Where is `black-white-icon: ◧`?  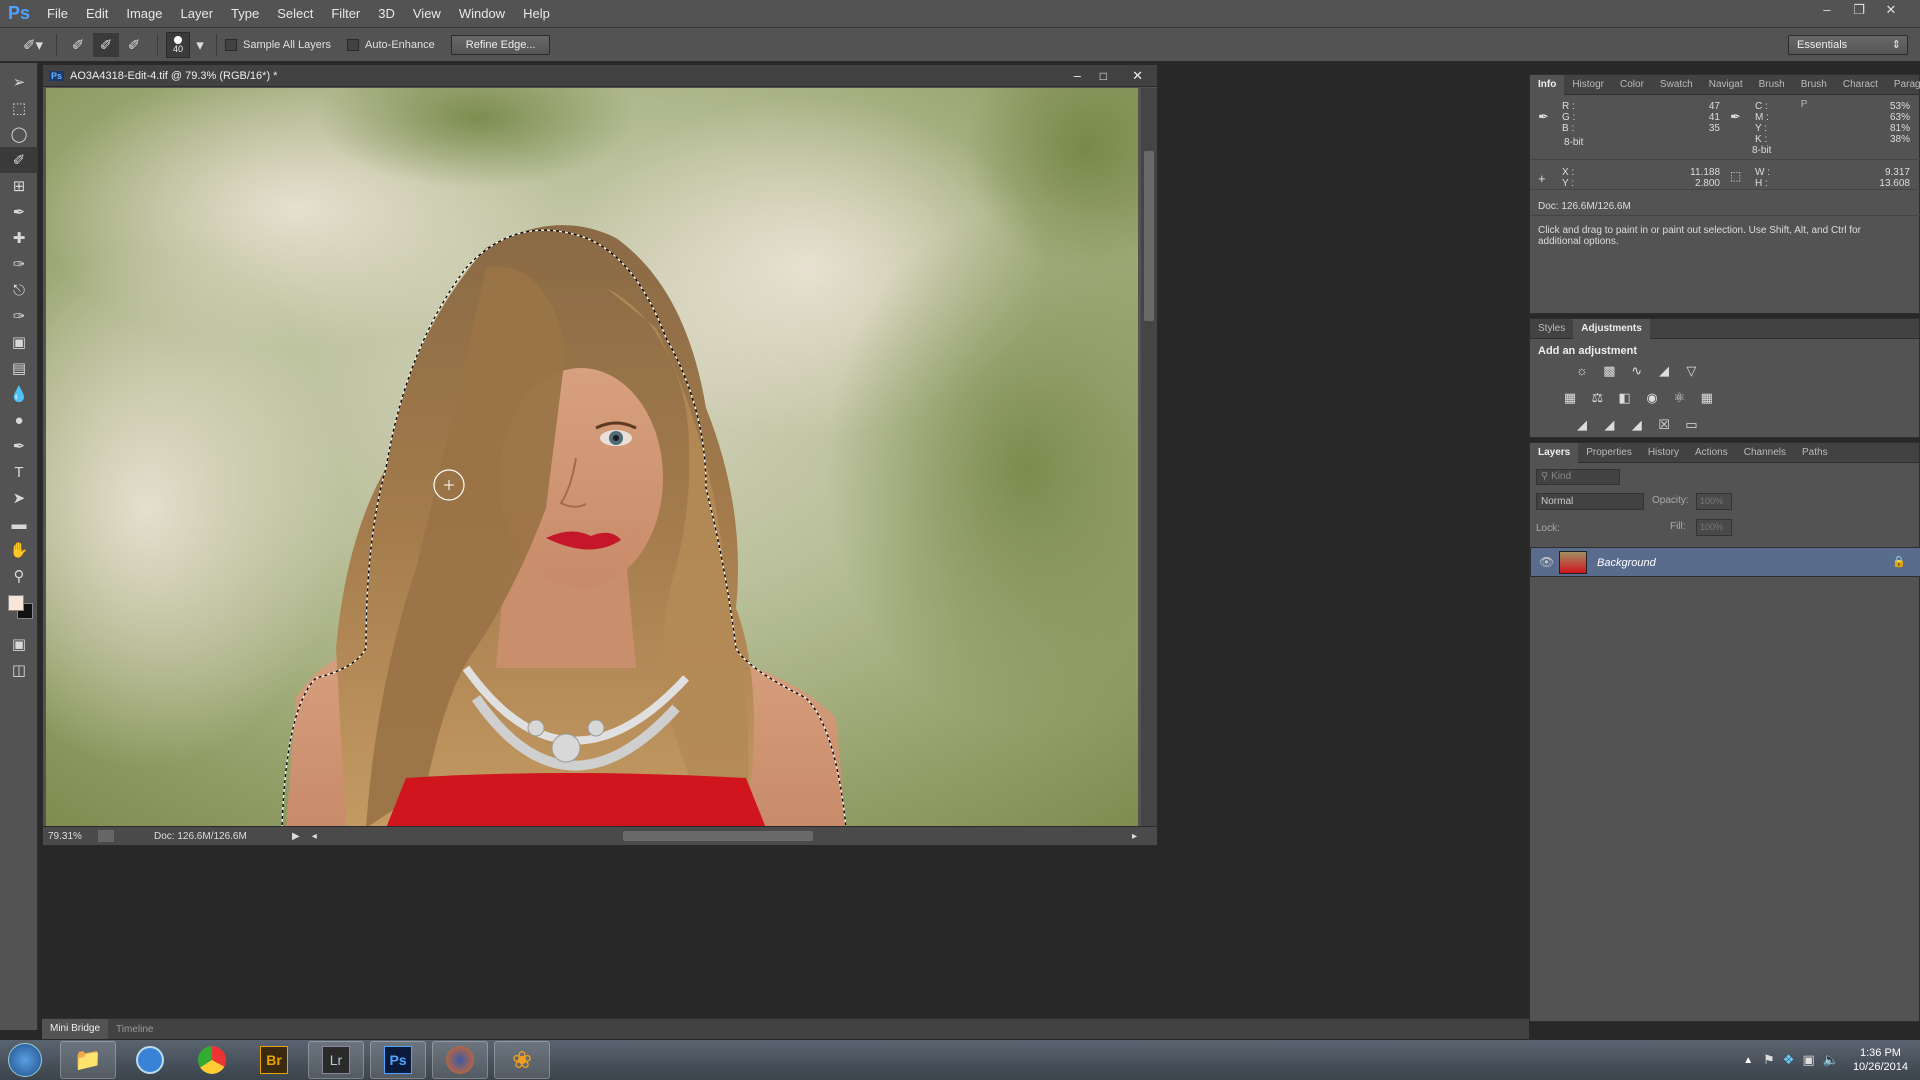
black-white-icon: ◧ is located at coordinates (1625, 398).